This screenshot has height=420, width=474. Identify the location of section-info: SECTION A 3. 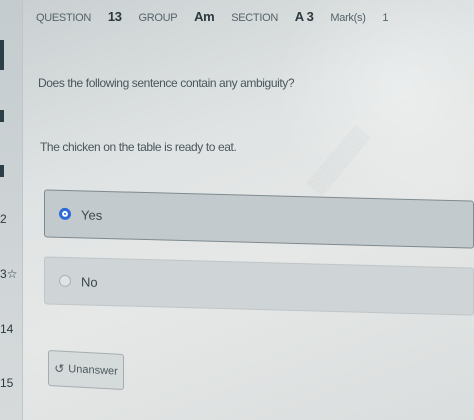
(272, 16).